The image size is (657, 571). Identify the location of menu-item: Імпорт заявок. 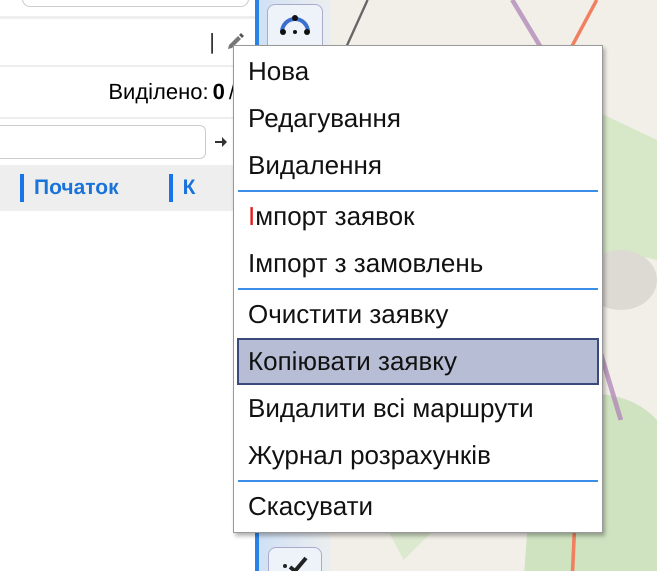
(418, 216).